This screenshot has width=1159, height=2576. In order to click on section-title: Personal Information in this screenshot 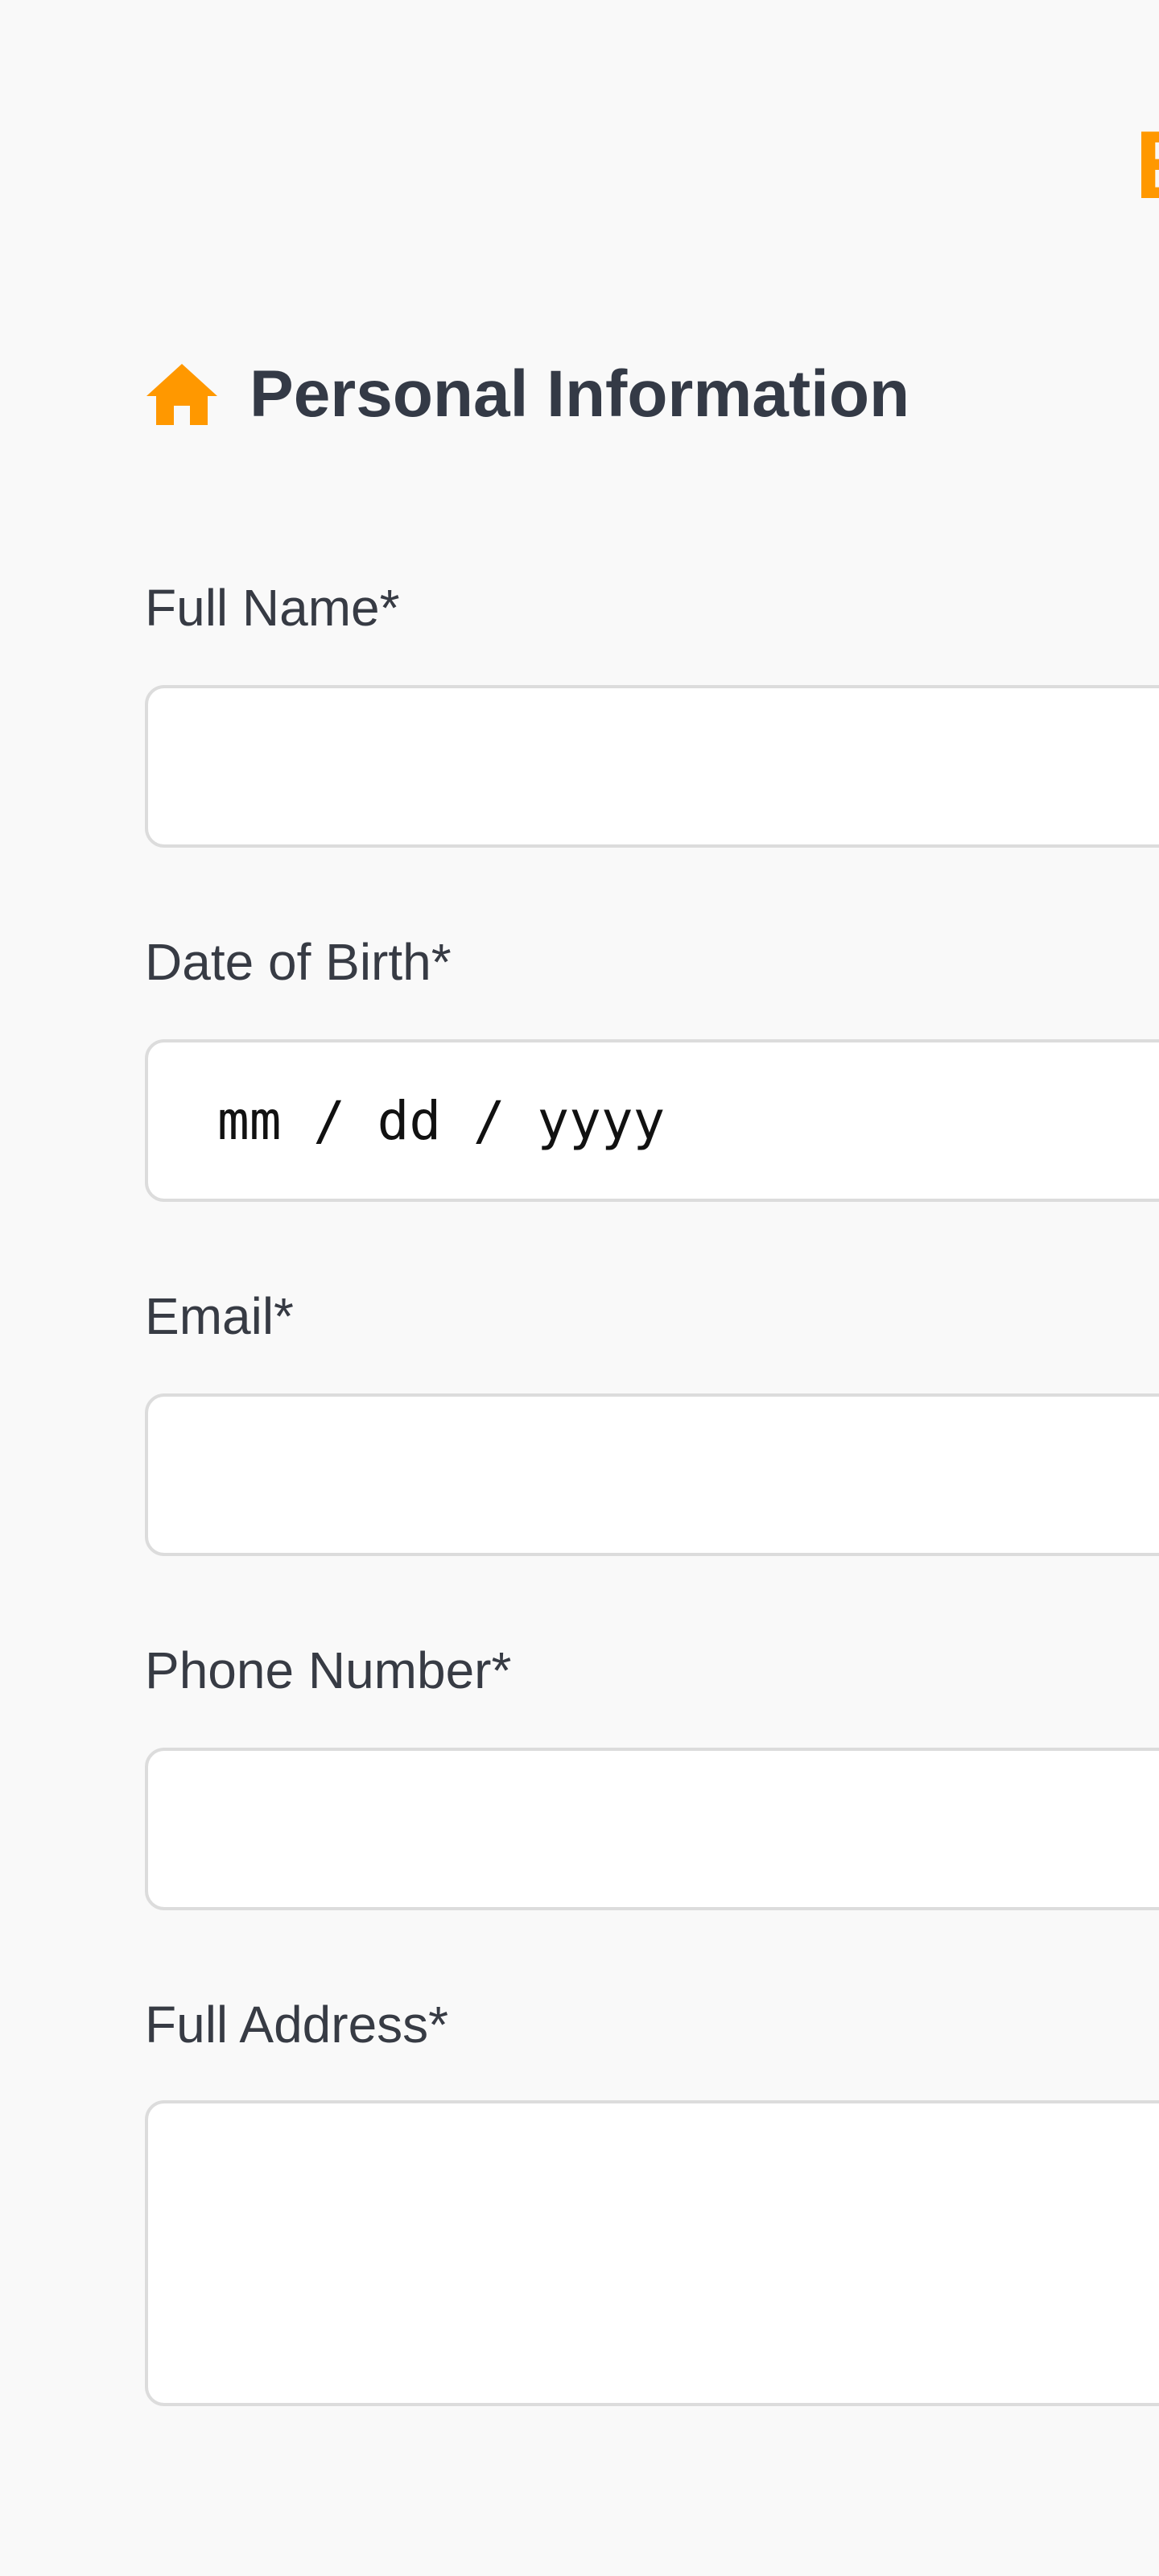, I will do `click(580, 394)`.